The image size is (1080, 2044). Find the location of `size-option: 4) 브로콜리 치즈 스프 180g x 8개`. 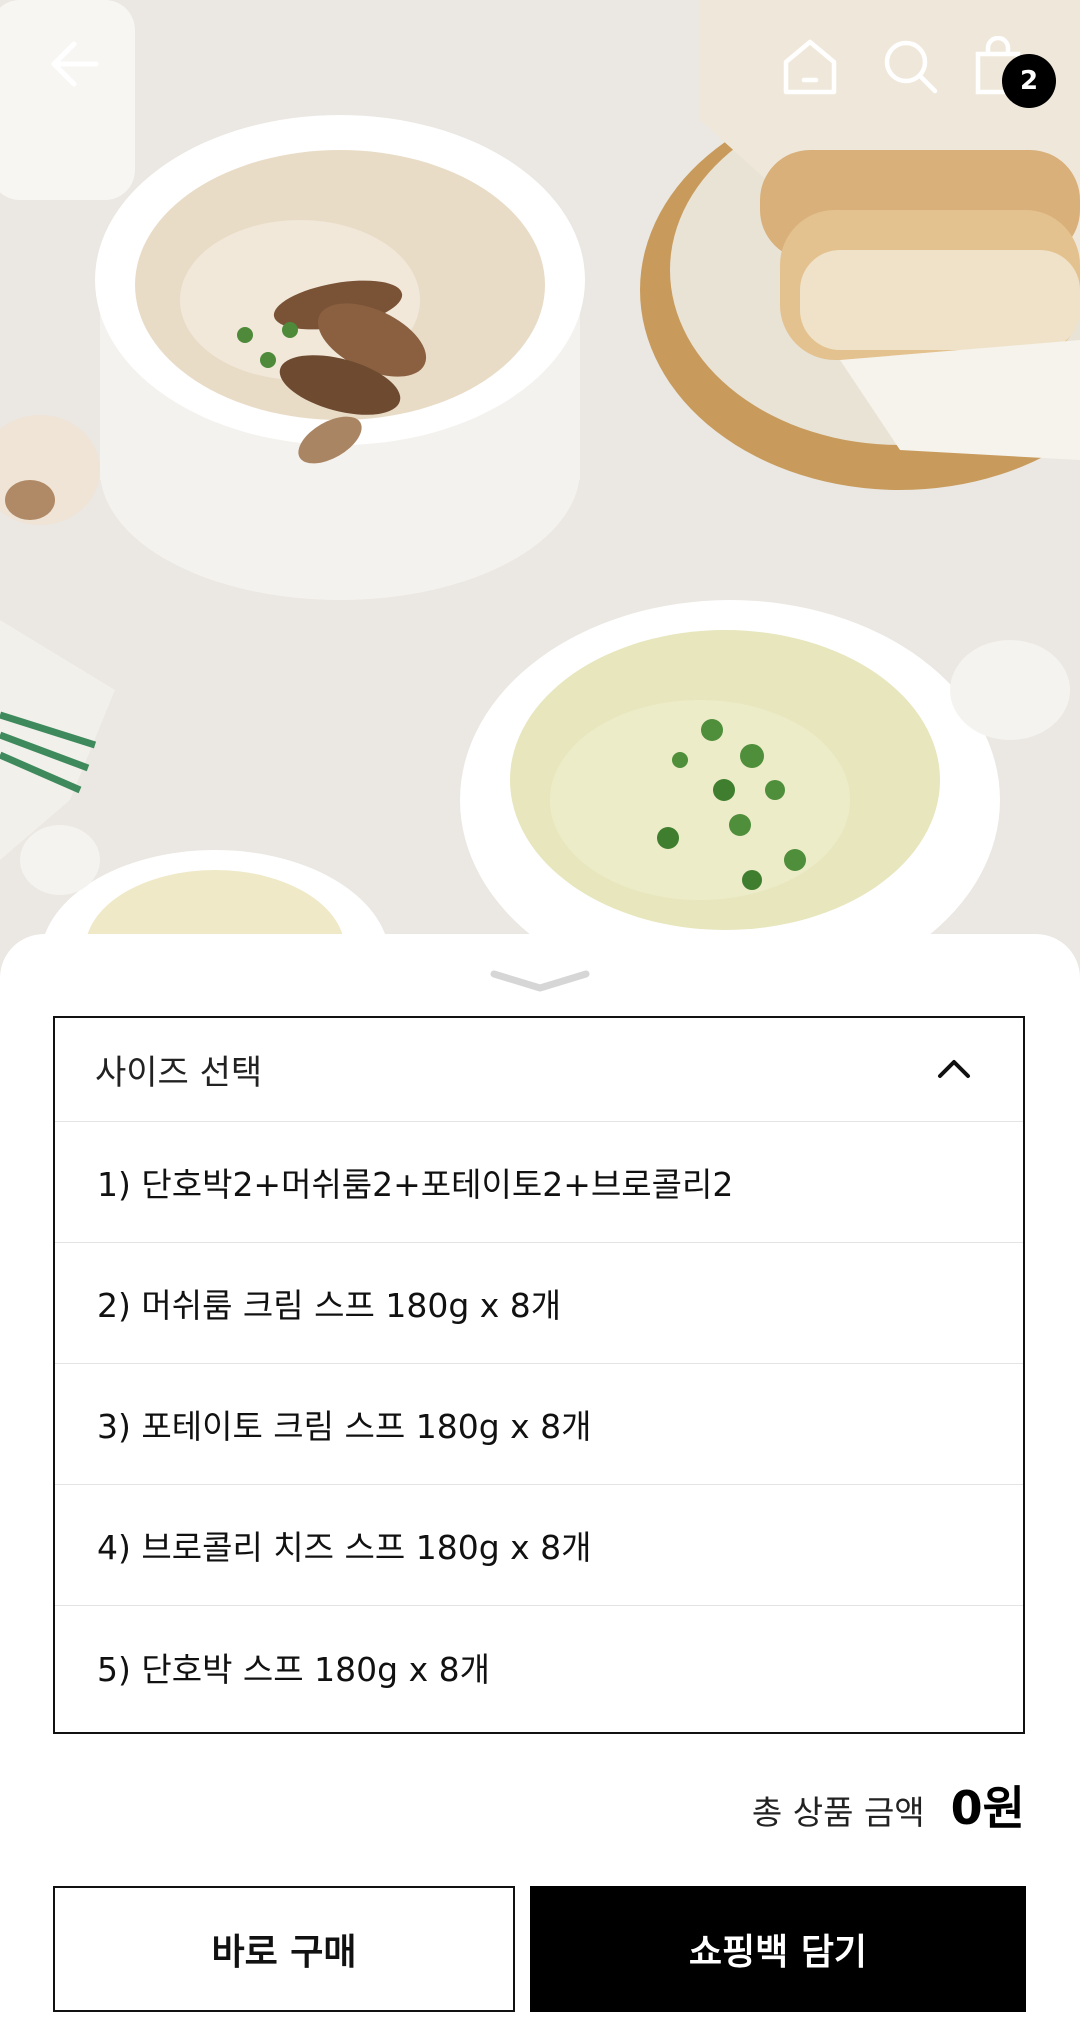

size-option: 4) 브로콜리 치즈 스프 180g x 8개 is located at coordinates (539, 1545).